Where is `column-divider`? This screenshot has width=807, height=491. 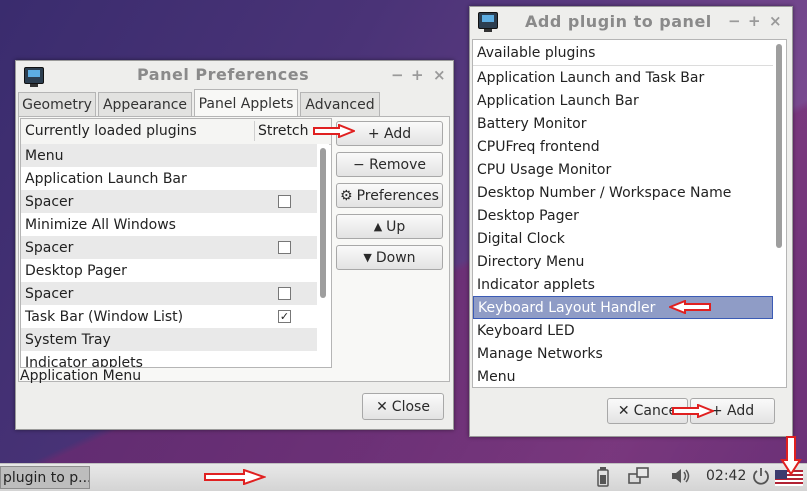
column-divider is located at coordinates (254, 131).